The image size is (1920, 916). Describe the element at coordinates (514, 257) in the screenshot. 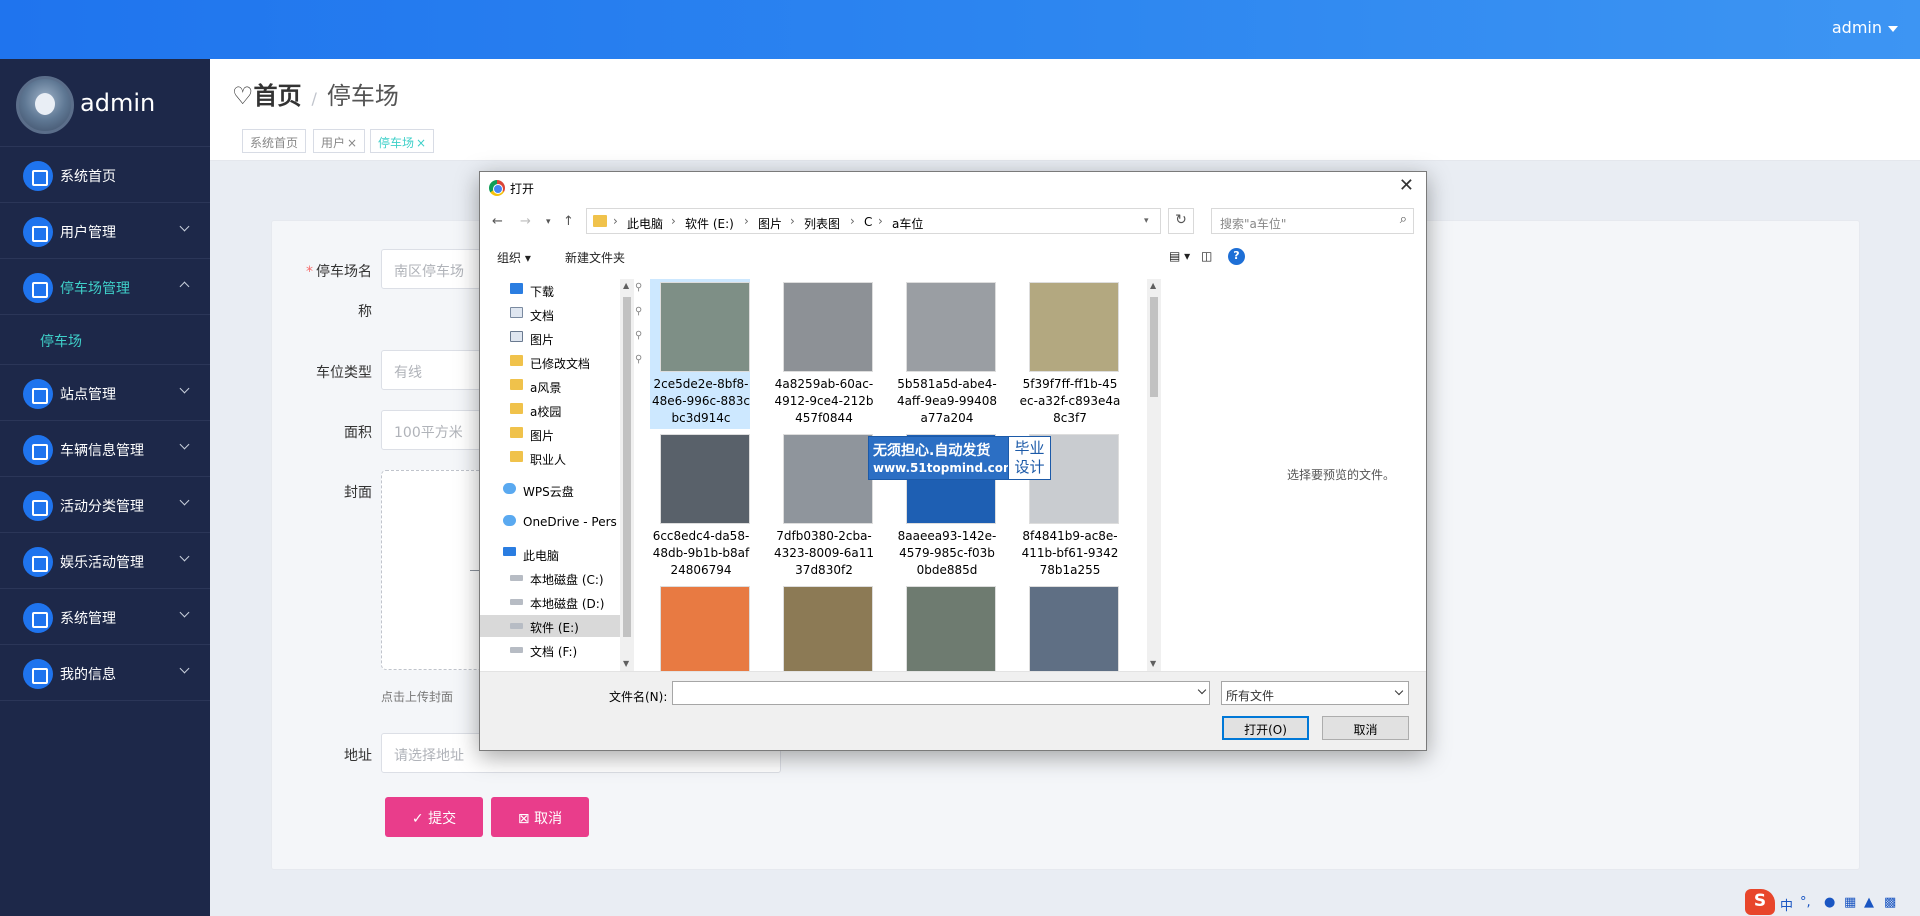

I see `organize-button: 组织 ▾` at that location.